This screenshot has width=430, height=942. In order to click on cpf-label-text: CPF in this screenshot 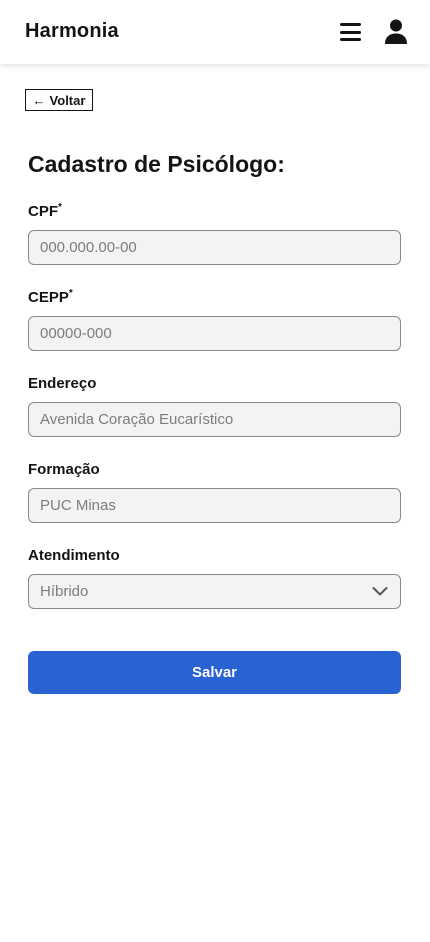, I will do `click(43, 211)`.